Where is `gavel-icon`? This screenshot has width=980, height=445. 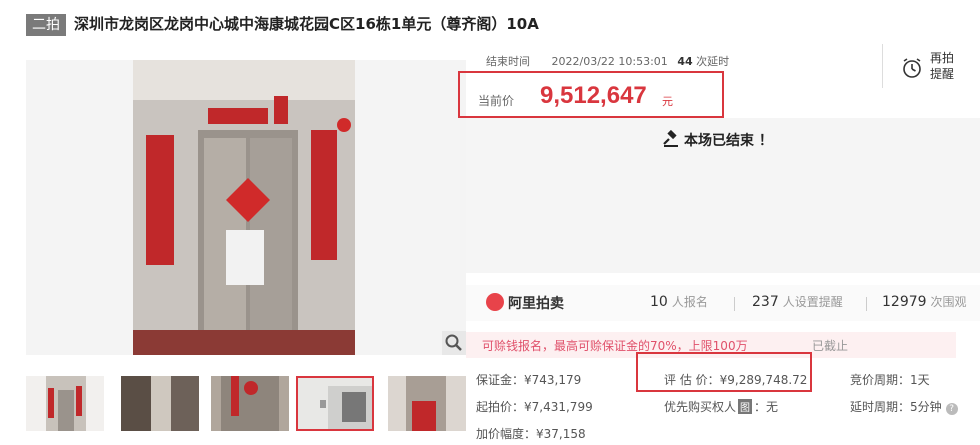
gavel-icon is located at coordinates (670, 138).